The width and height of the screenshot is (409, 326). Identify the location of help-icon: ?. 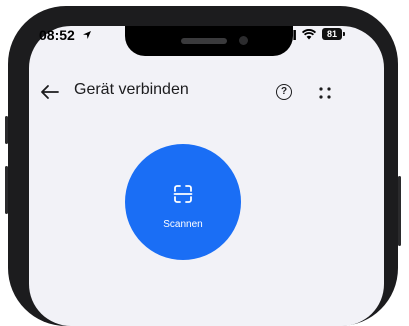
(284, 92).